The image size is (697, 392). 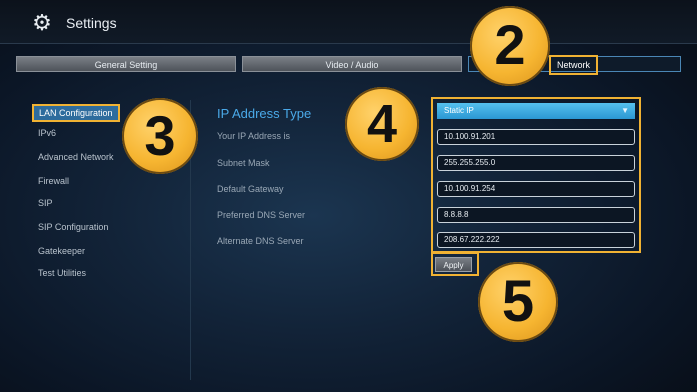 I want to click on callout-badge-5: 5, so click(x=518, y=302).